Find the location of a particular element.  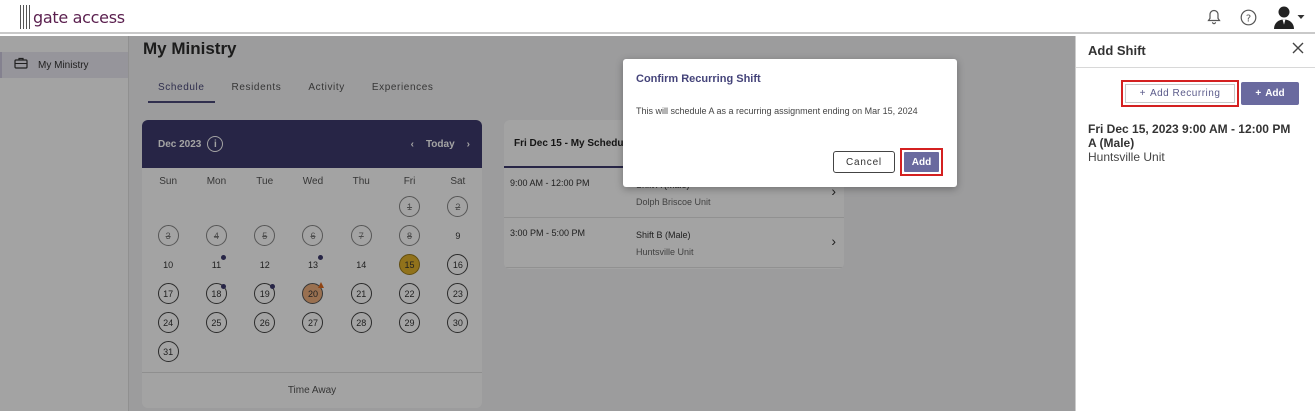

user-menu is located at coordinates (1289, 17).